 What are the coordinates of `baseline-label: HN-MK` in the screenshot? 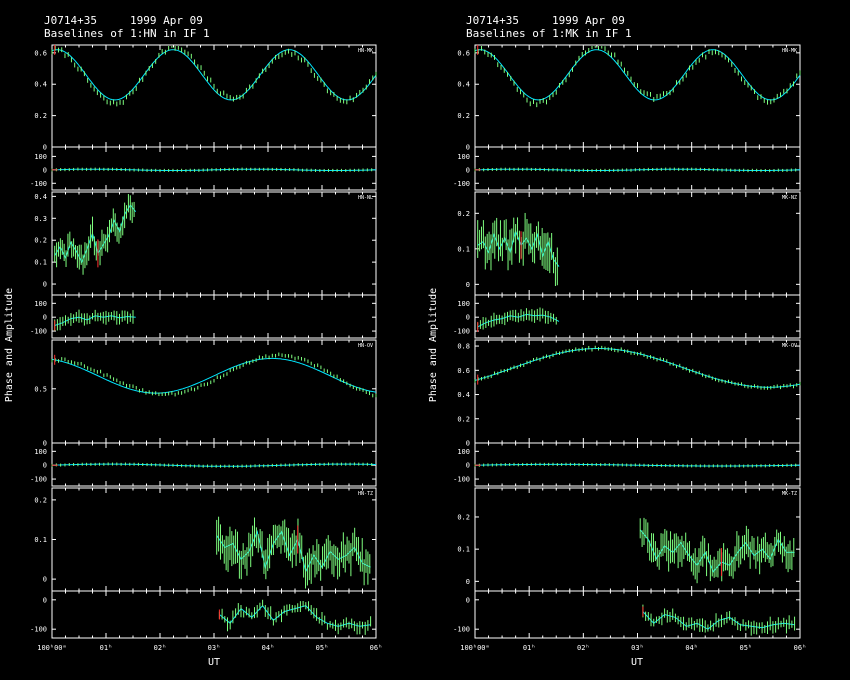 It's located at (365, 51).